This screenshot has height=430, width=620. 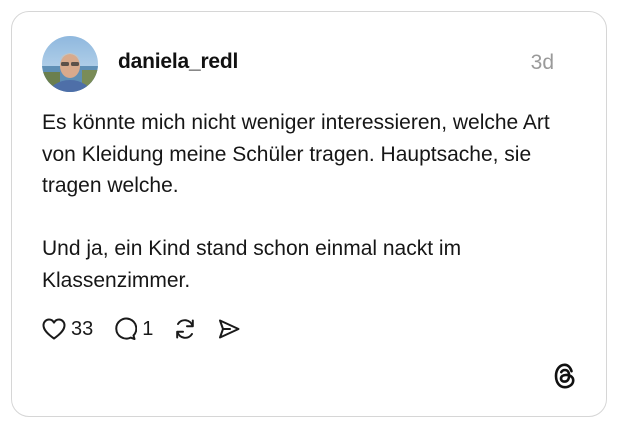 I want to click on reply-button: 1, so click(x=133, y=329).